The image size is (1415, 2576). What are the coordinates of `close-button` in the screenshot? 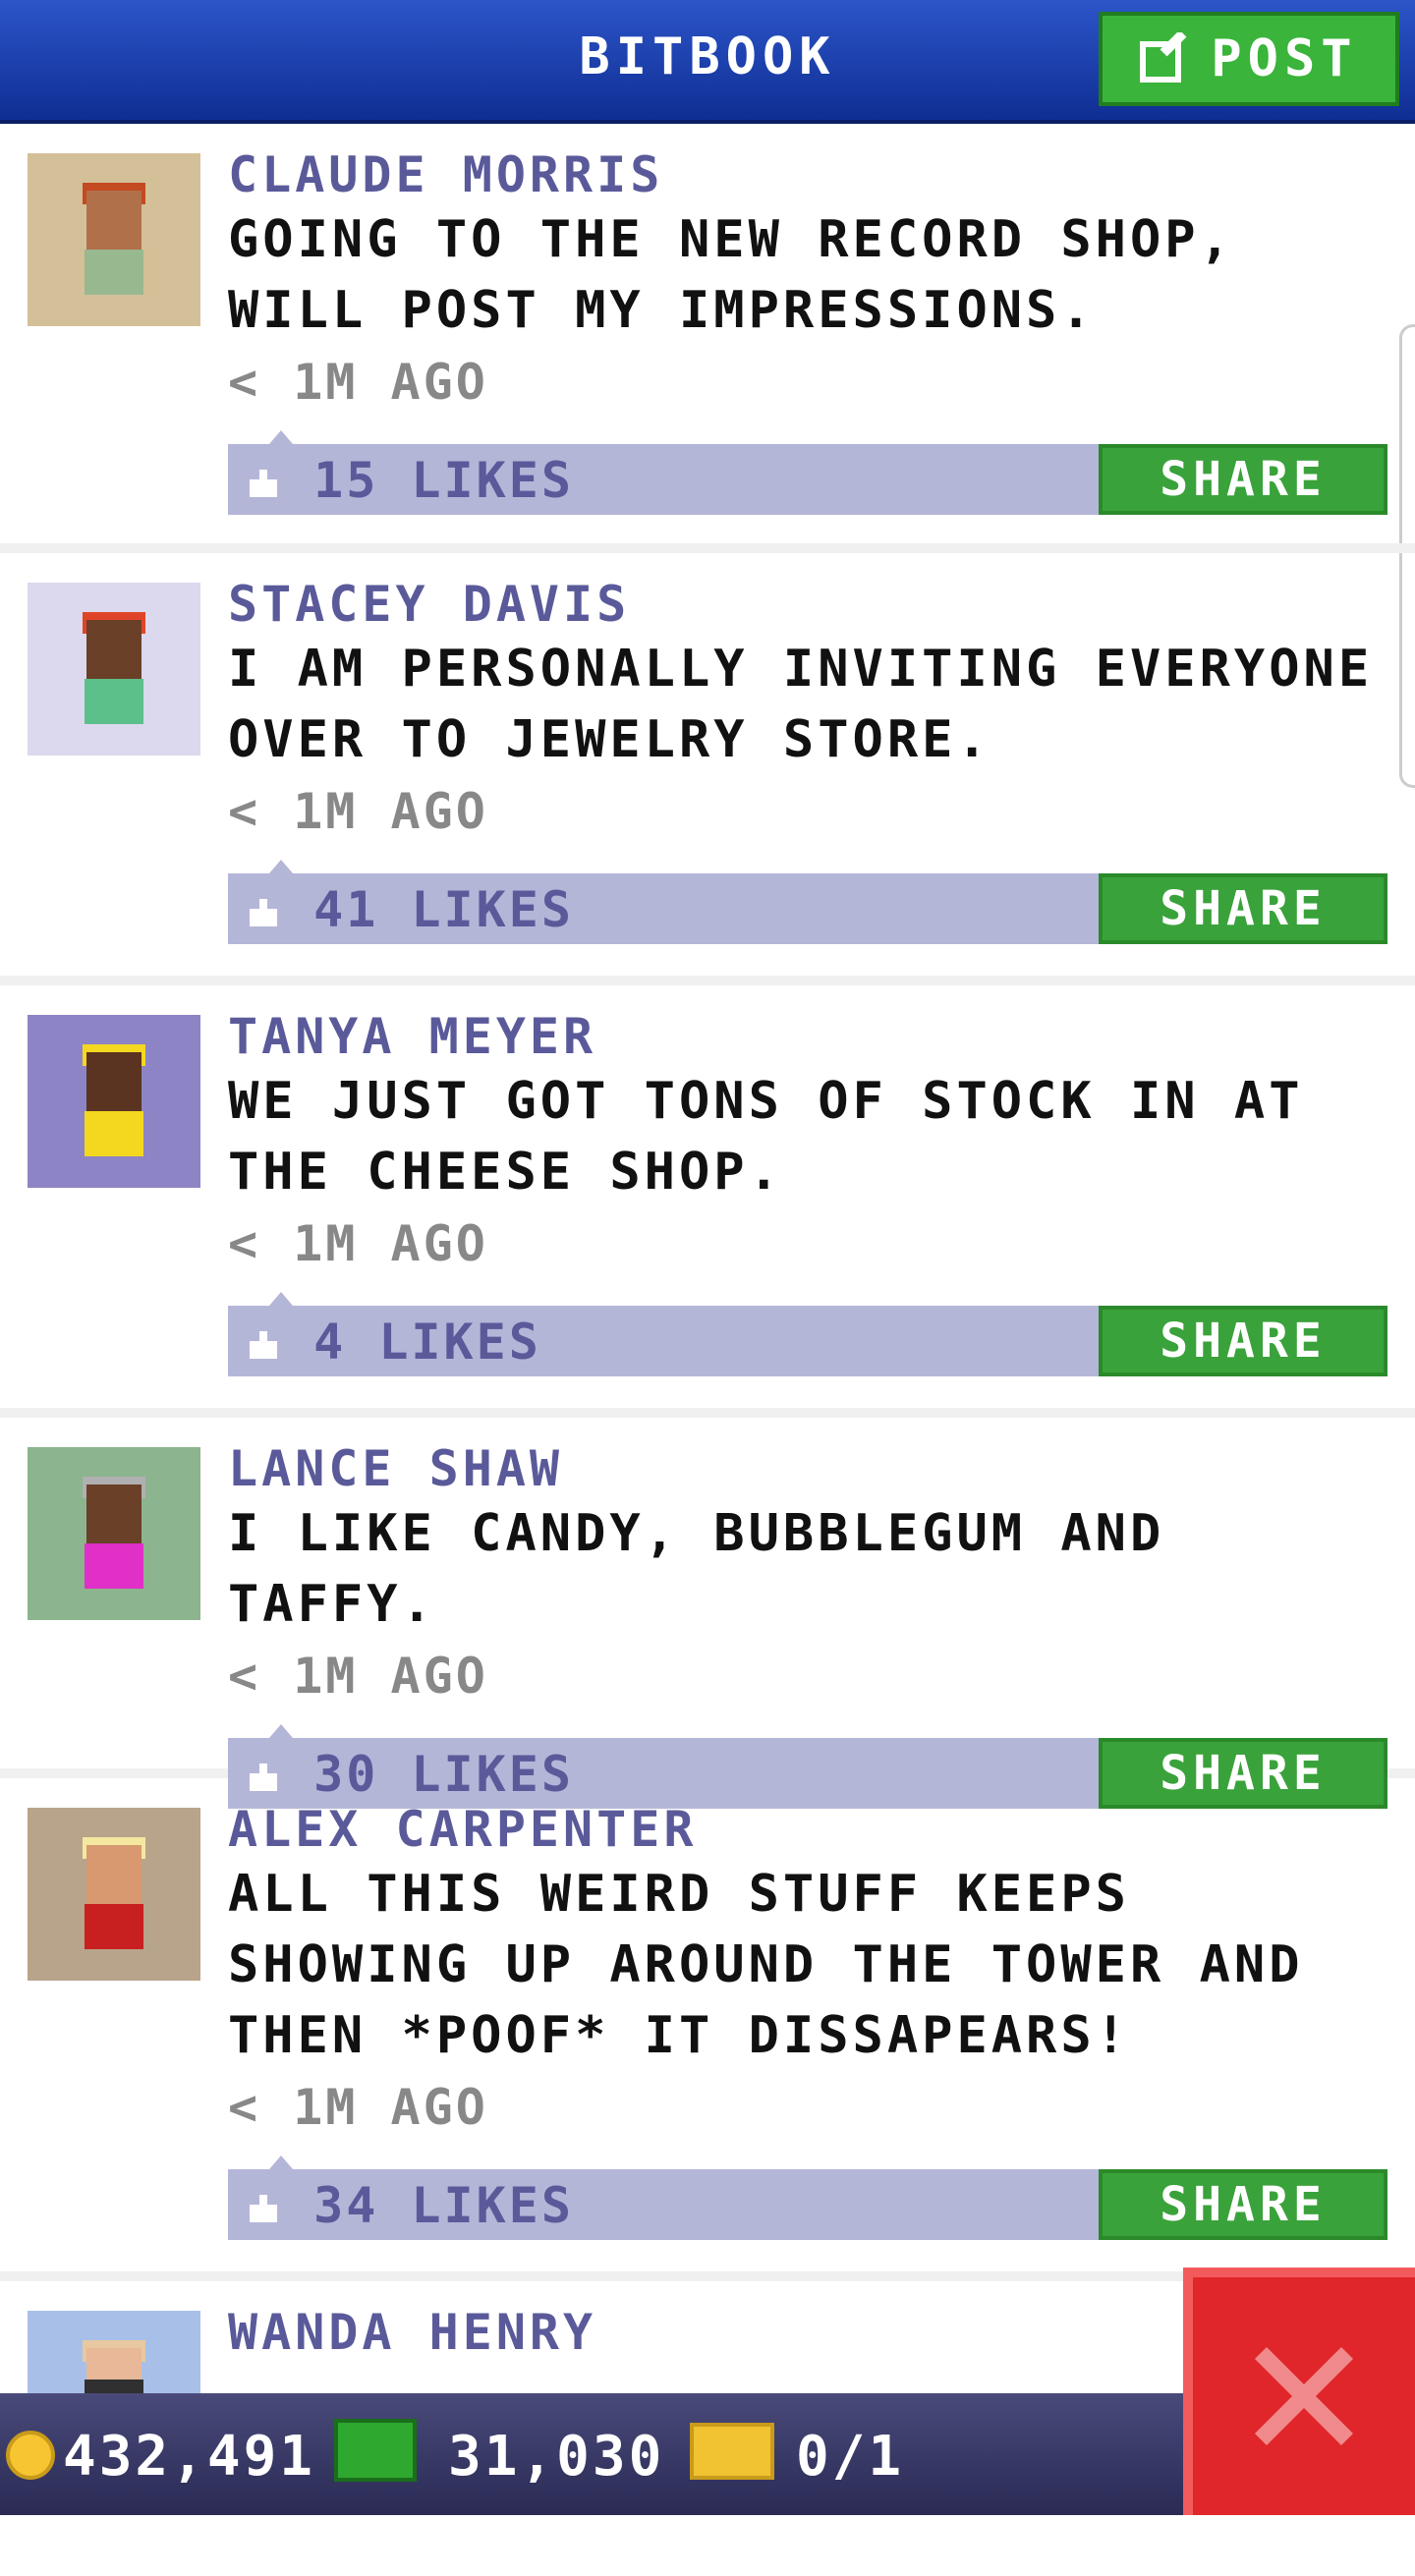 It's located at (1299, 2391).